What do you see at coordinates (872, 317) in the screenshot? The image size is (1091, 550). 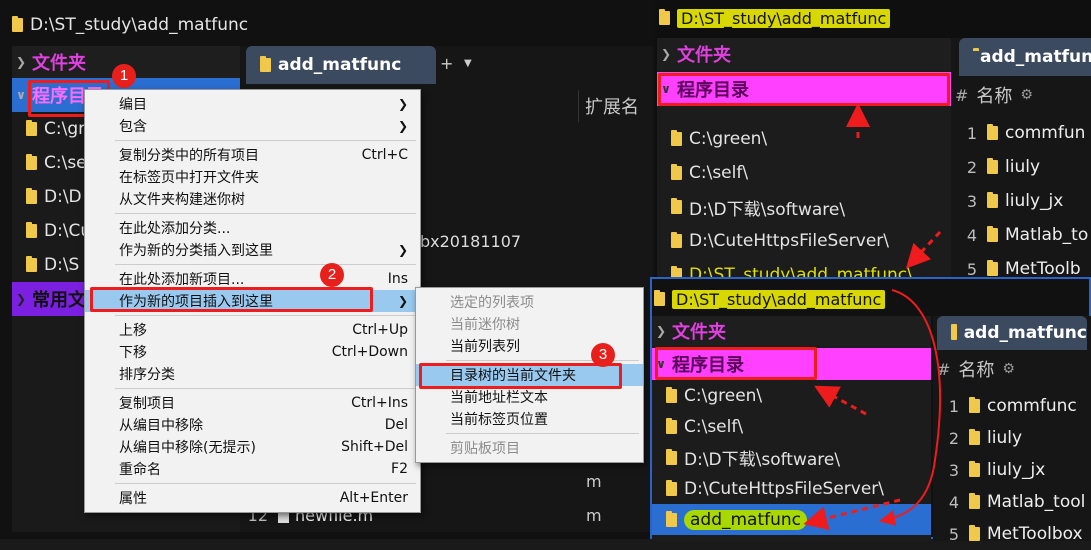 I see `annotation-arrows` at bounding box center [872, 317].